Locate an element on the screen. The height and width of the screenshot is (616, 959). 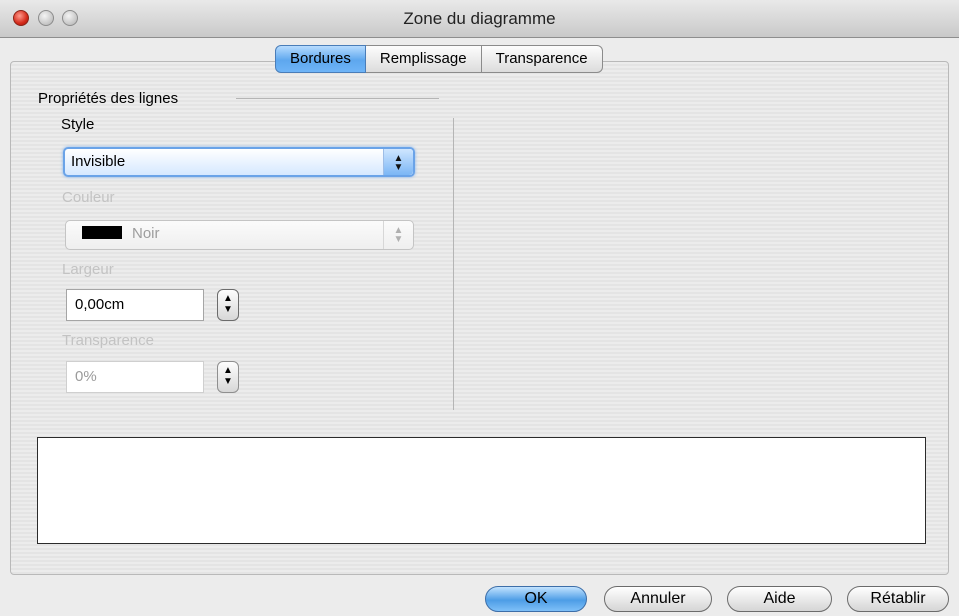
style-label: Style is located at coordinates (78, 124).